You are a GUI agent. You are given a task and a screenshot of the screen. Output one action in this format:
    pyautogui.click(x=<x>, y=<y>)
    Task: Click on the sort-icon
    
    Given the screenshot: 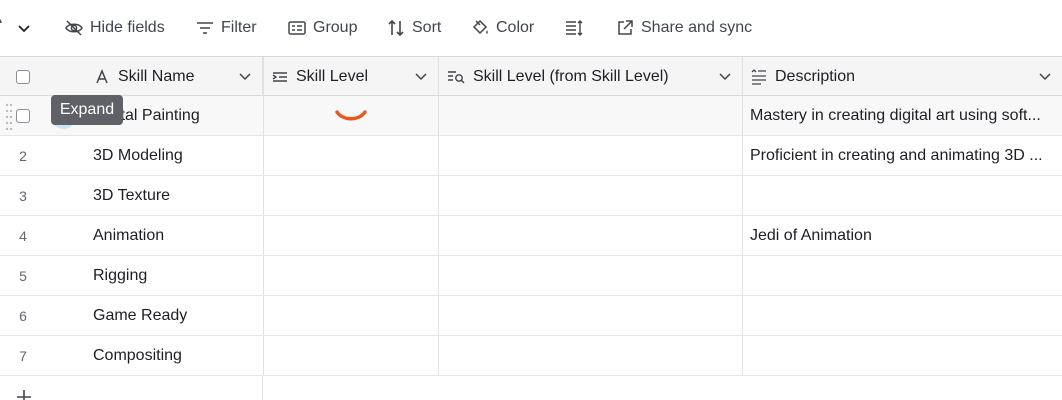 What is the action you would take?
    pyautogui.click(x=396, y=28)
    